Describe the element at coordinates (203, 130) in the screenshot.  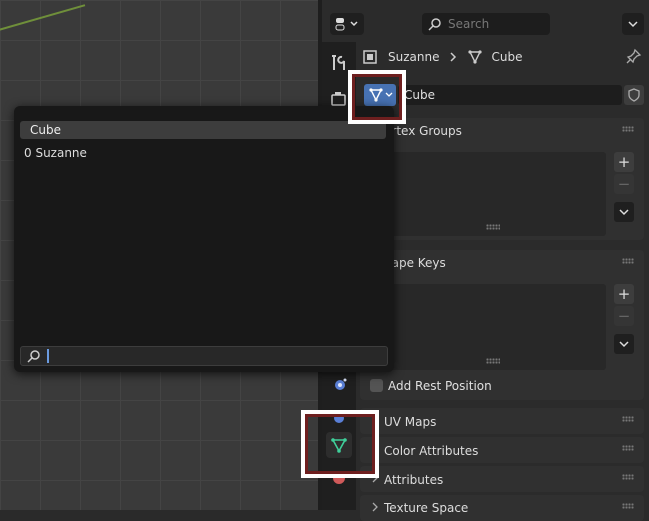
I see `popup-item-cube: Cube` at that location.